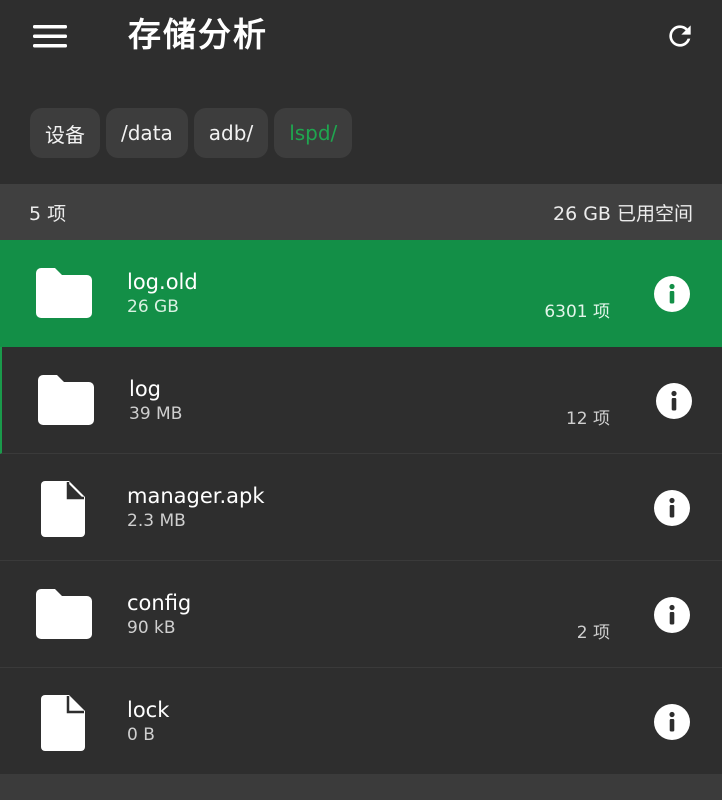  Describe the element at coordinates (156, 414) in the screenshot. I see `item-size: 39 MB` at that location.